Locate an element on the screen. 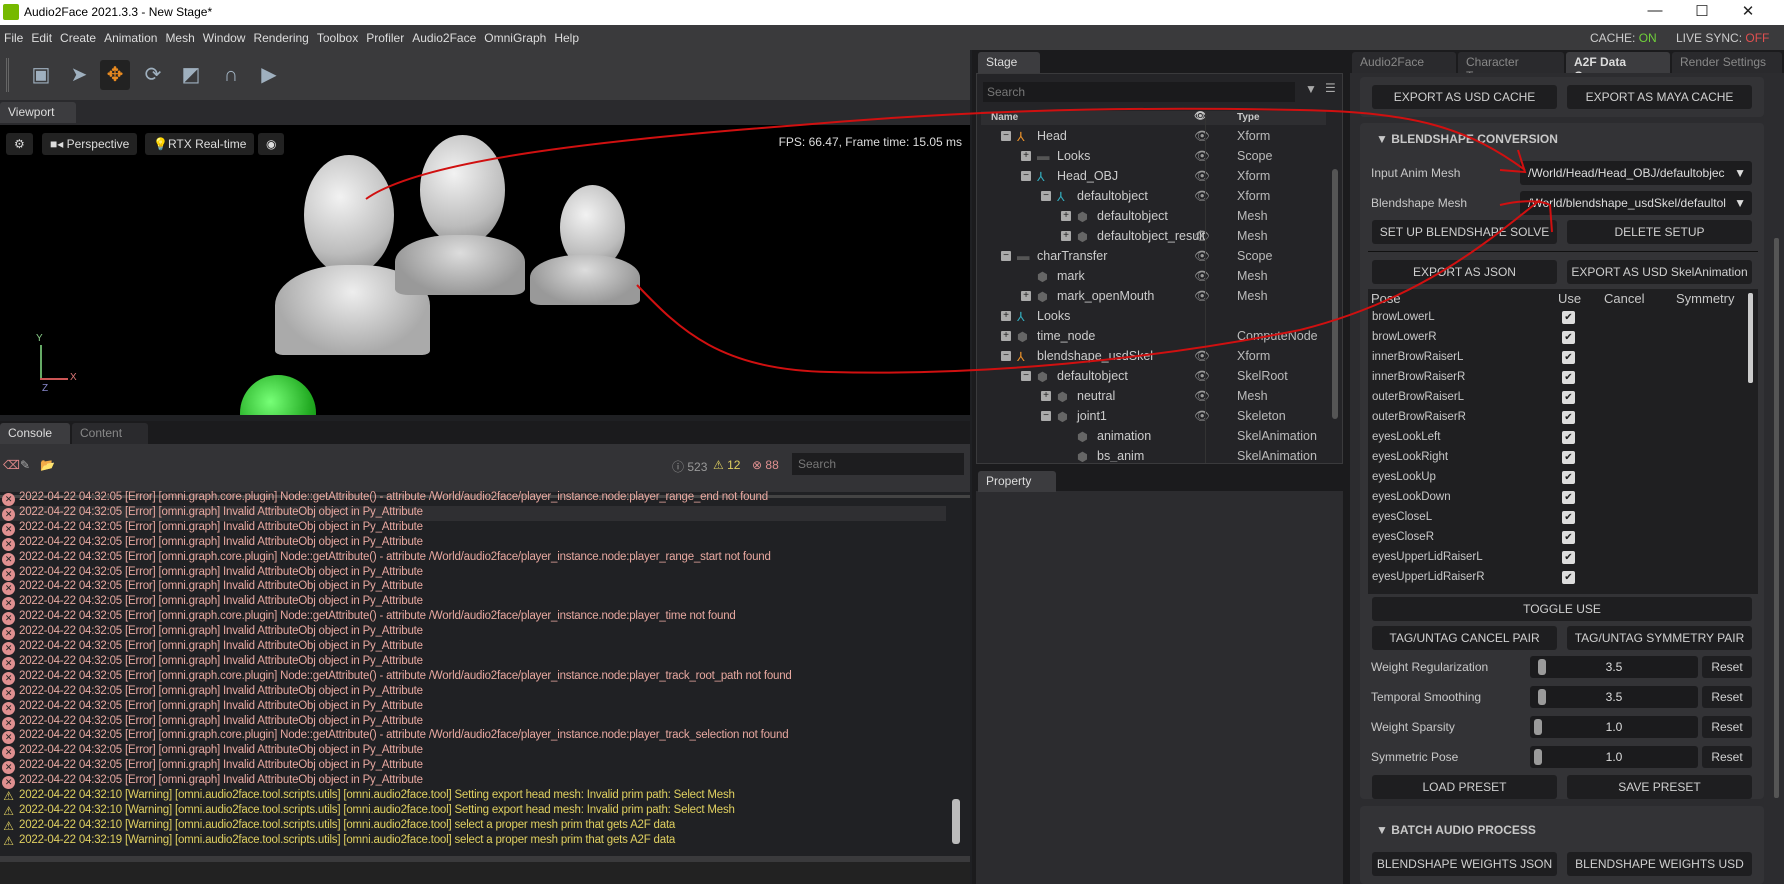  pose-row: eyesLookRight ✔ is located at coordinates (1552, 458).